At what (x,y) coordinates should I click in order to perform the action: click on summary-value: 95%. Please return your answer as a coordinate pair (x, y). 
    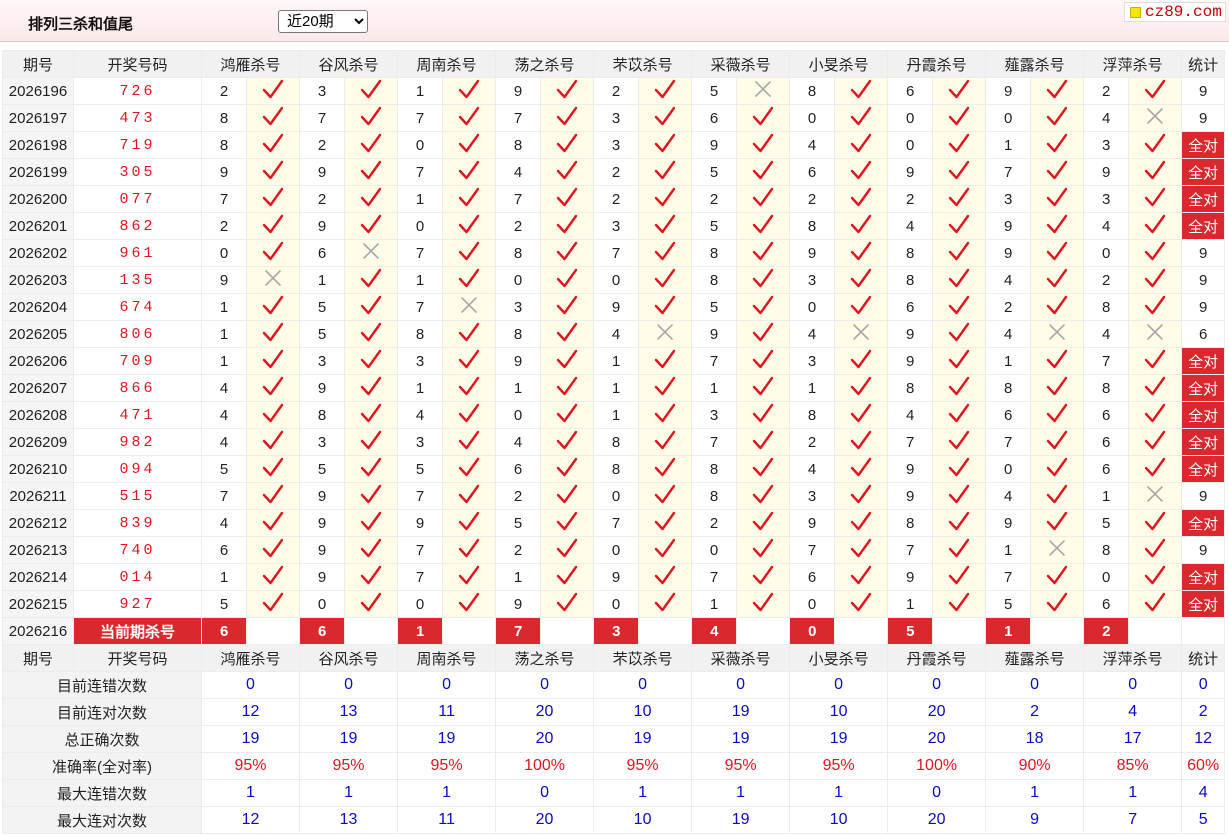
    Looking at the image, I should click on (839, 766).